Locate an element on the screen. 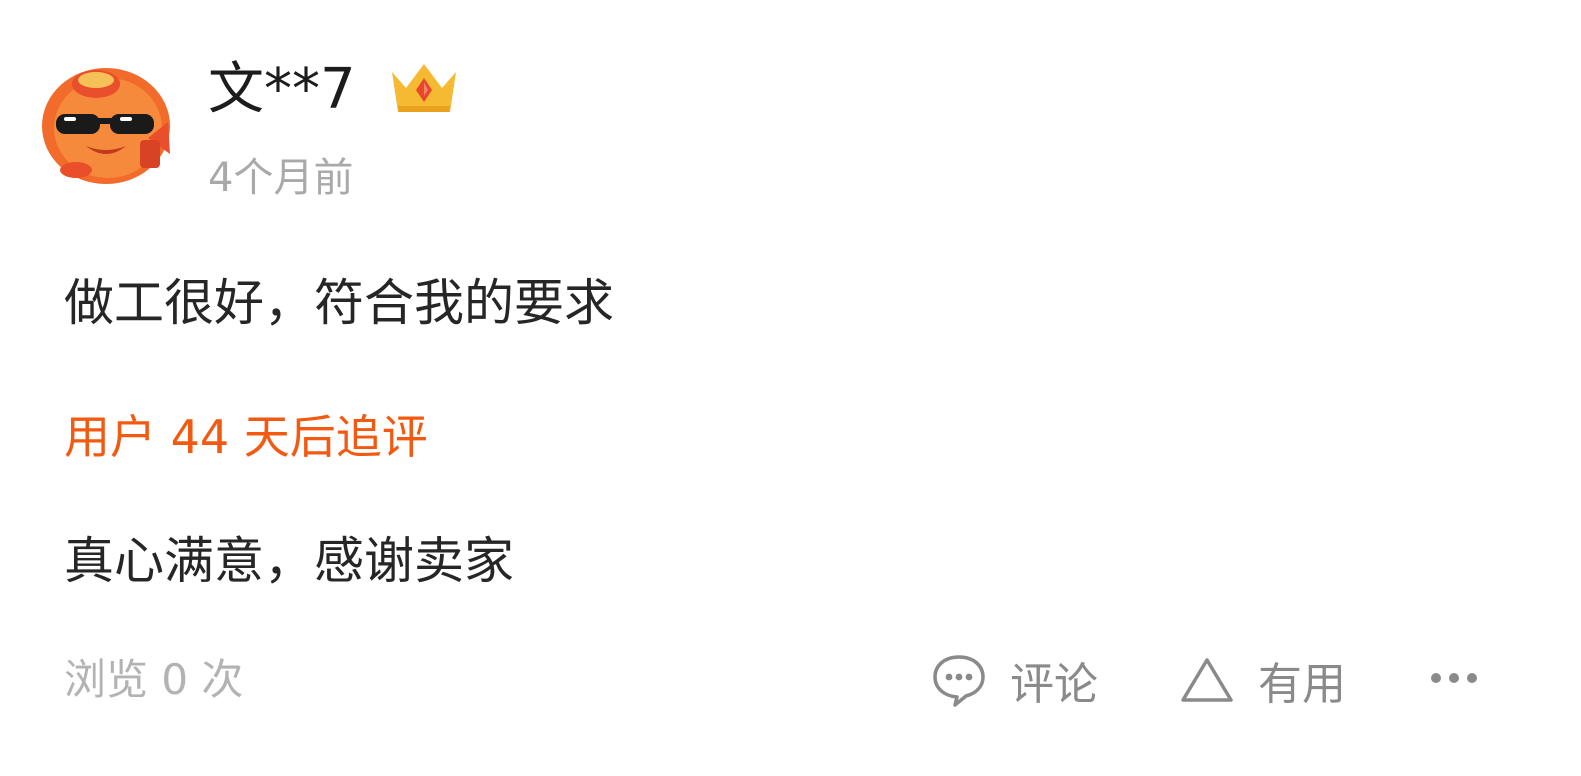 This screenshot has height=776, width=1581. useful-label: 有用 is located at coordinates (1302, 684).